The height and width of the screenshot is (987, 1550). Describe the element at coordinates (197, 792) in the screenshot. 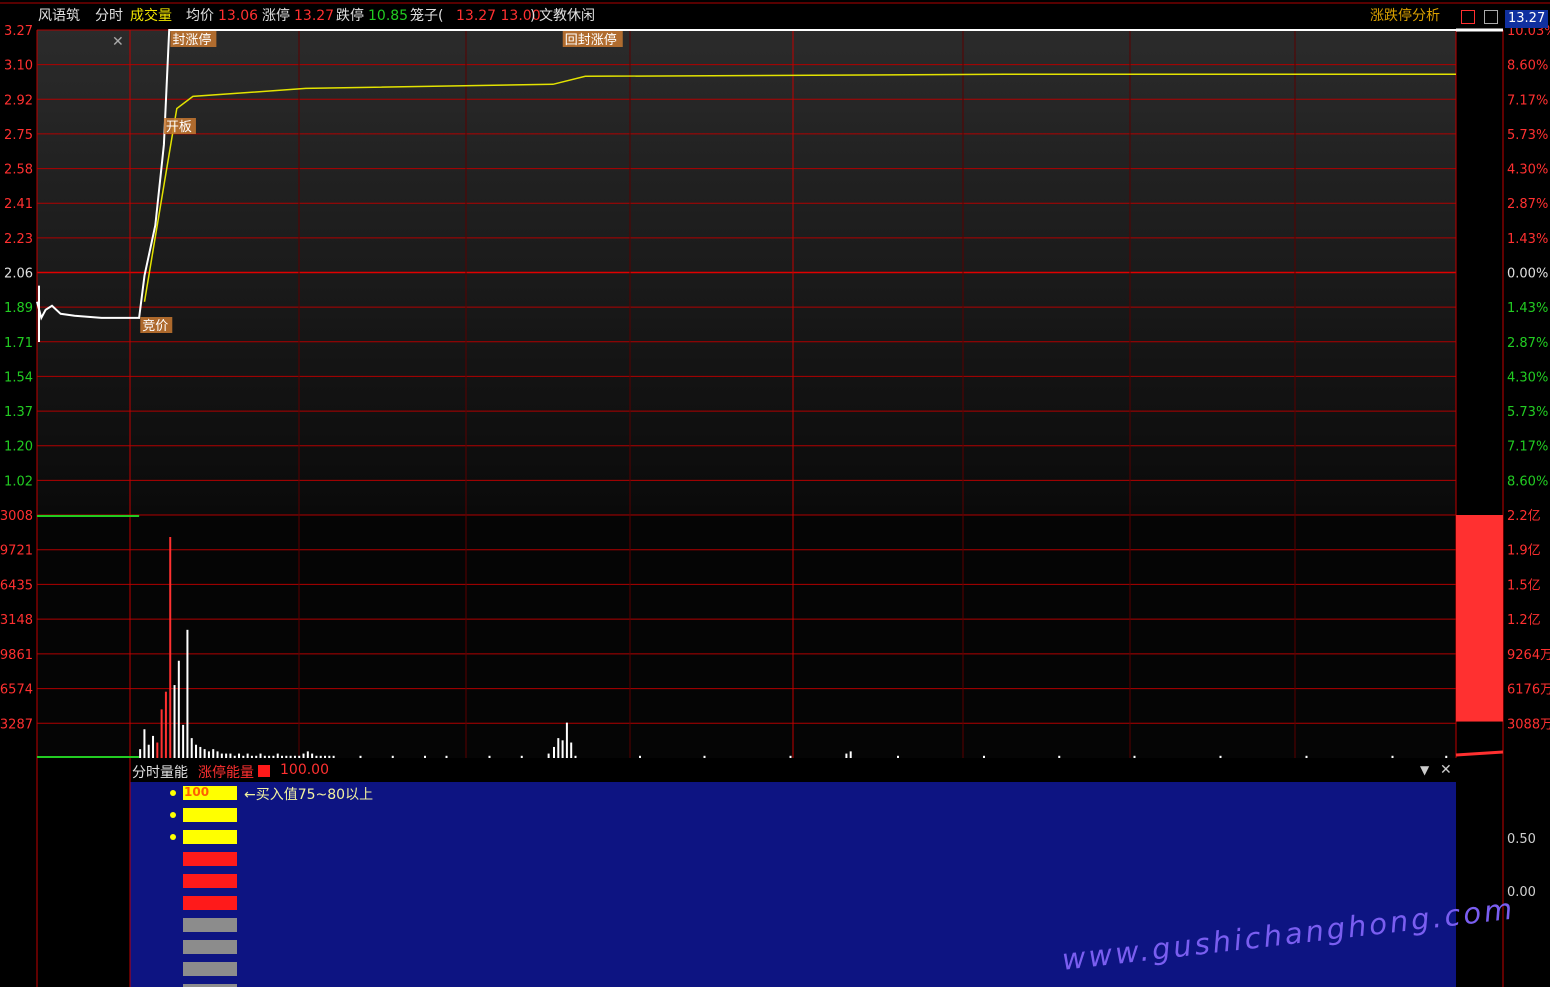

I see `top-bar-label: 100` at that location.